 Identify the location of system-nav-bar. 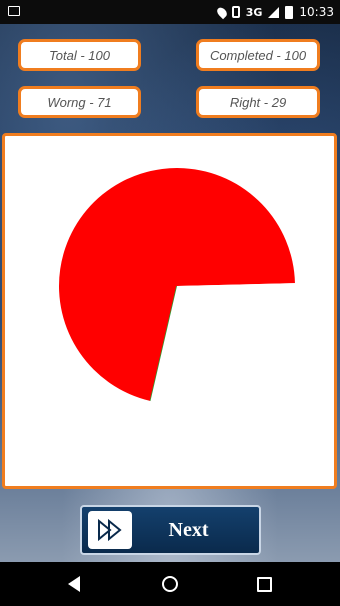
(170, 584).